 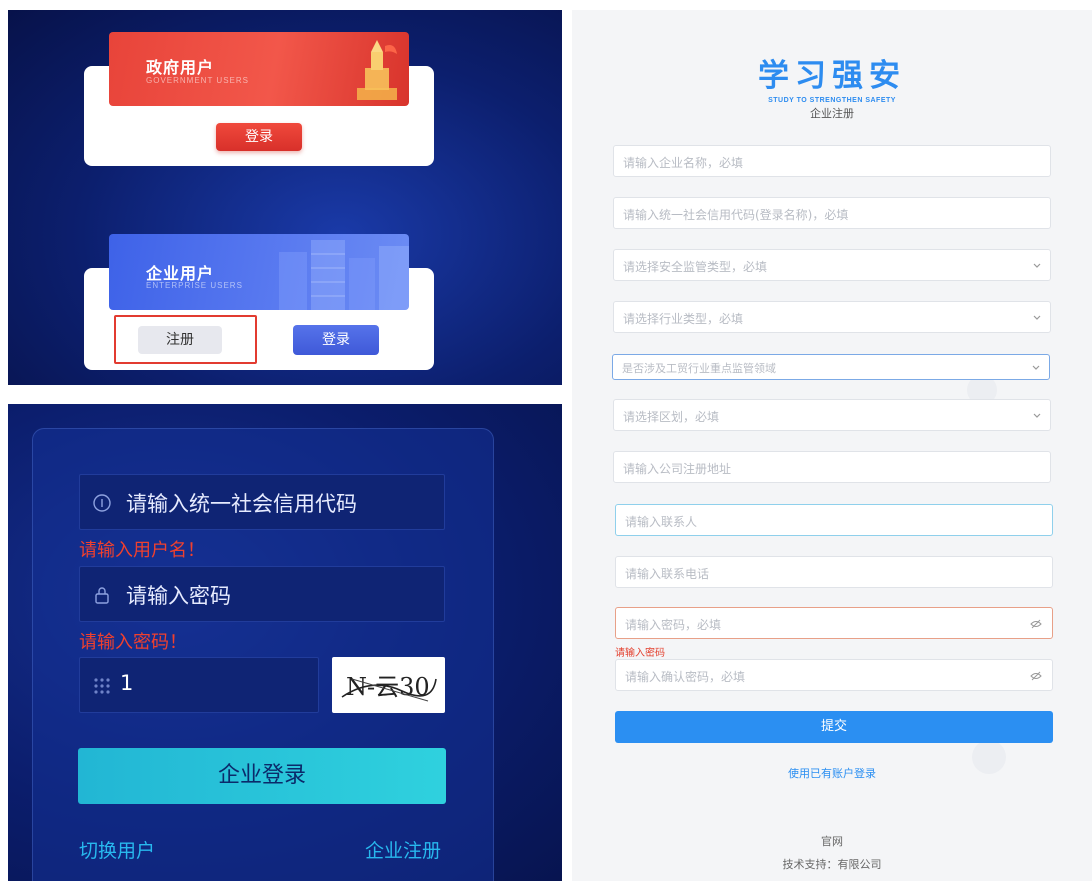 What do you see at coordinates (259, 272) in the screenshot?
I see `enterprise-user-banner: 企业用户 ENTERPRISE USERS` at bounding box center [259, 272].